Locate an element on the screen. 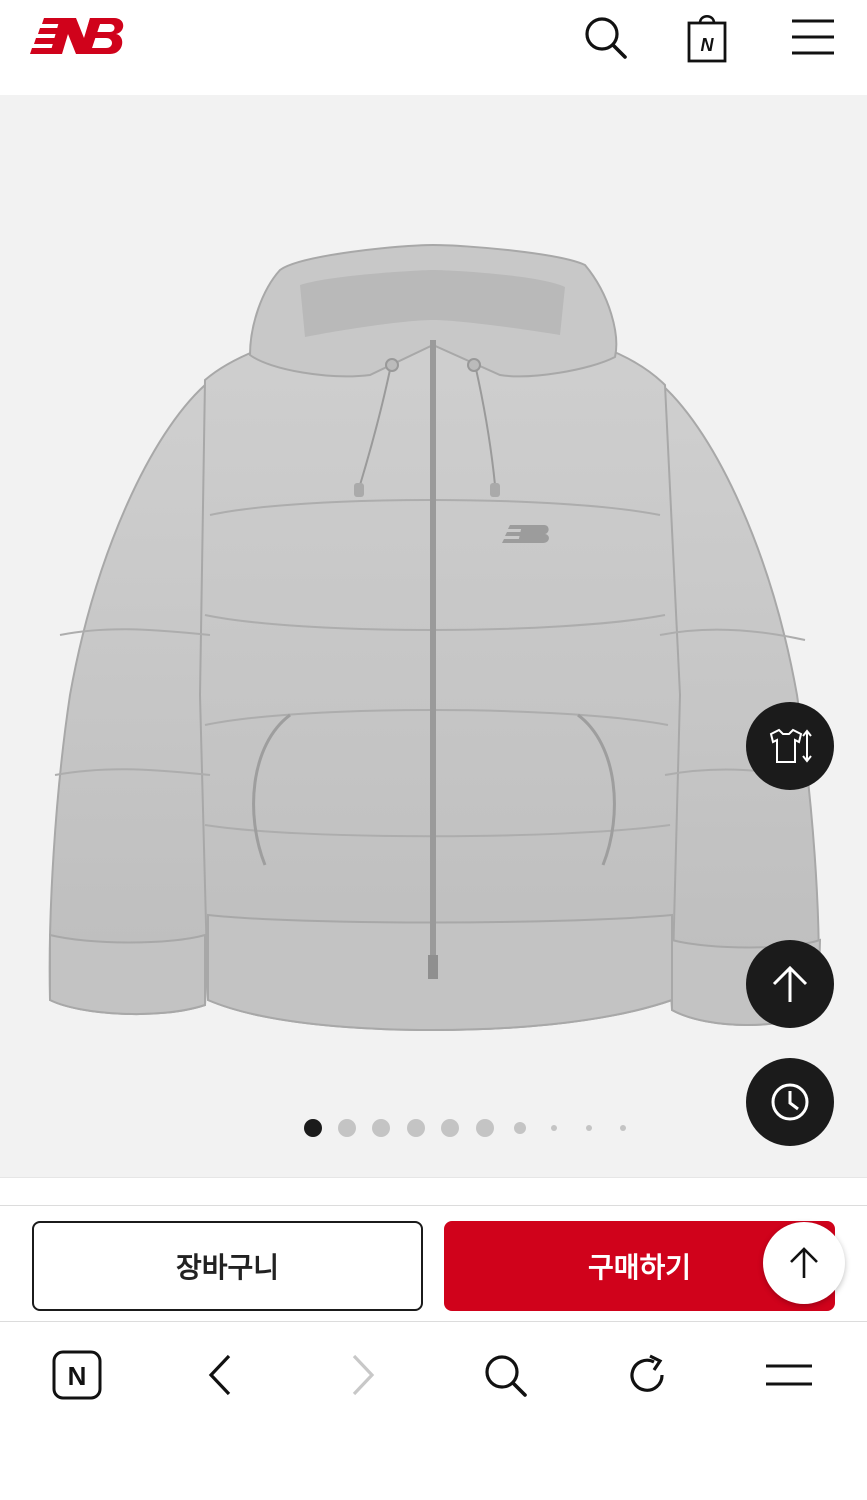 The height and width of the screenshot is (1500, 867). scroll-top-small-button is located at coordinates (804, 1263).